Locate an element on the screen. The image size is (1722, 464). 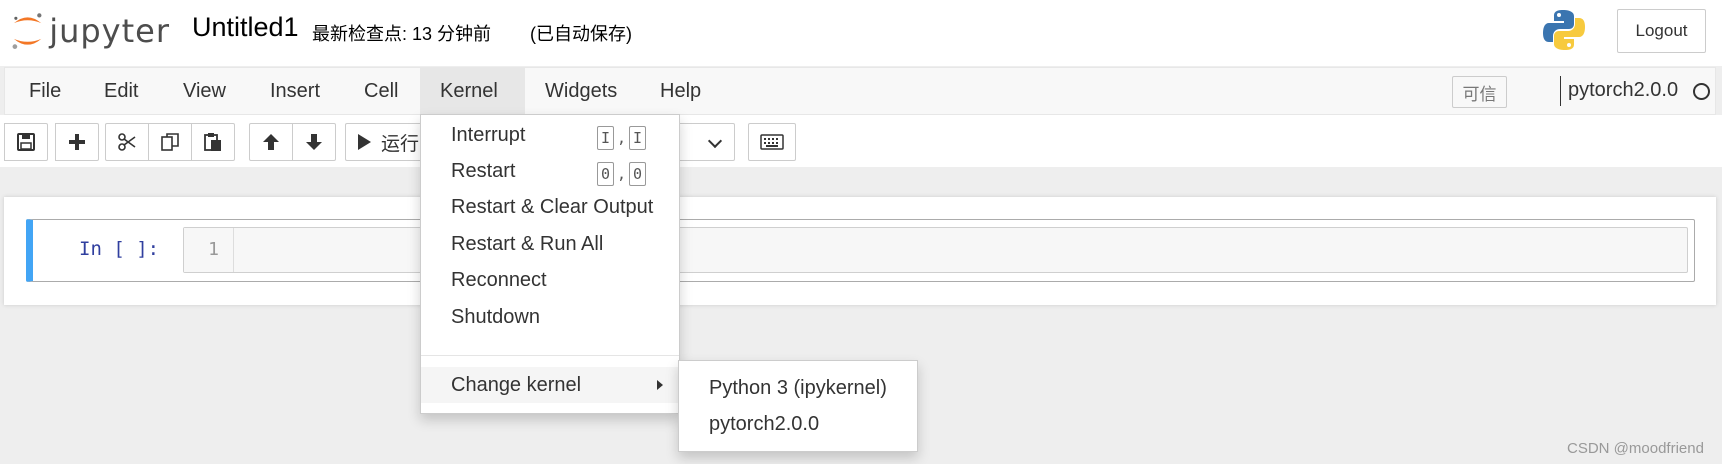
shortcut-interrupt: I,I is located at coordinates (622, 138).